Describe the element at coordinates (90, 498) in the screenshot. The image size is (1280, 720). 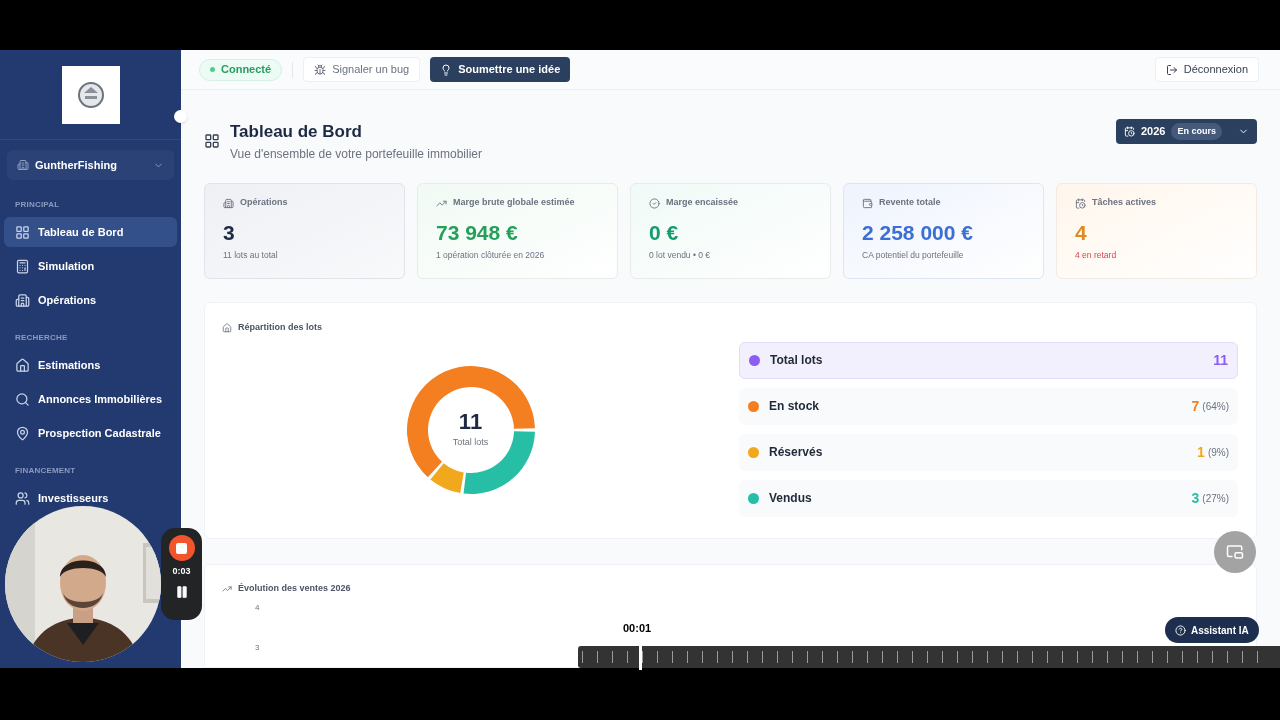
I see `nav-item: Investisseurs` at that location.